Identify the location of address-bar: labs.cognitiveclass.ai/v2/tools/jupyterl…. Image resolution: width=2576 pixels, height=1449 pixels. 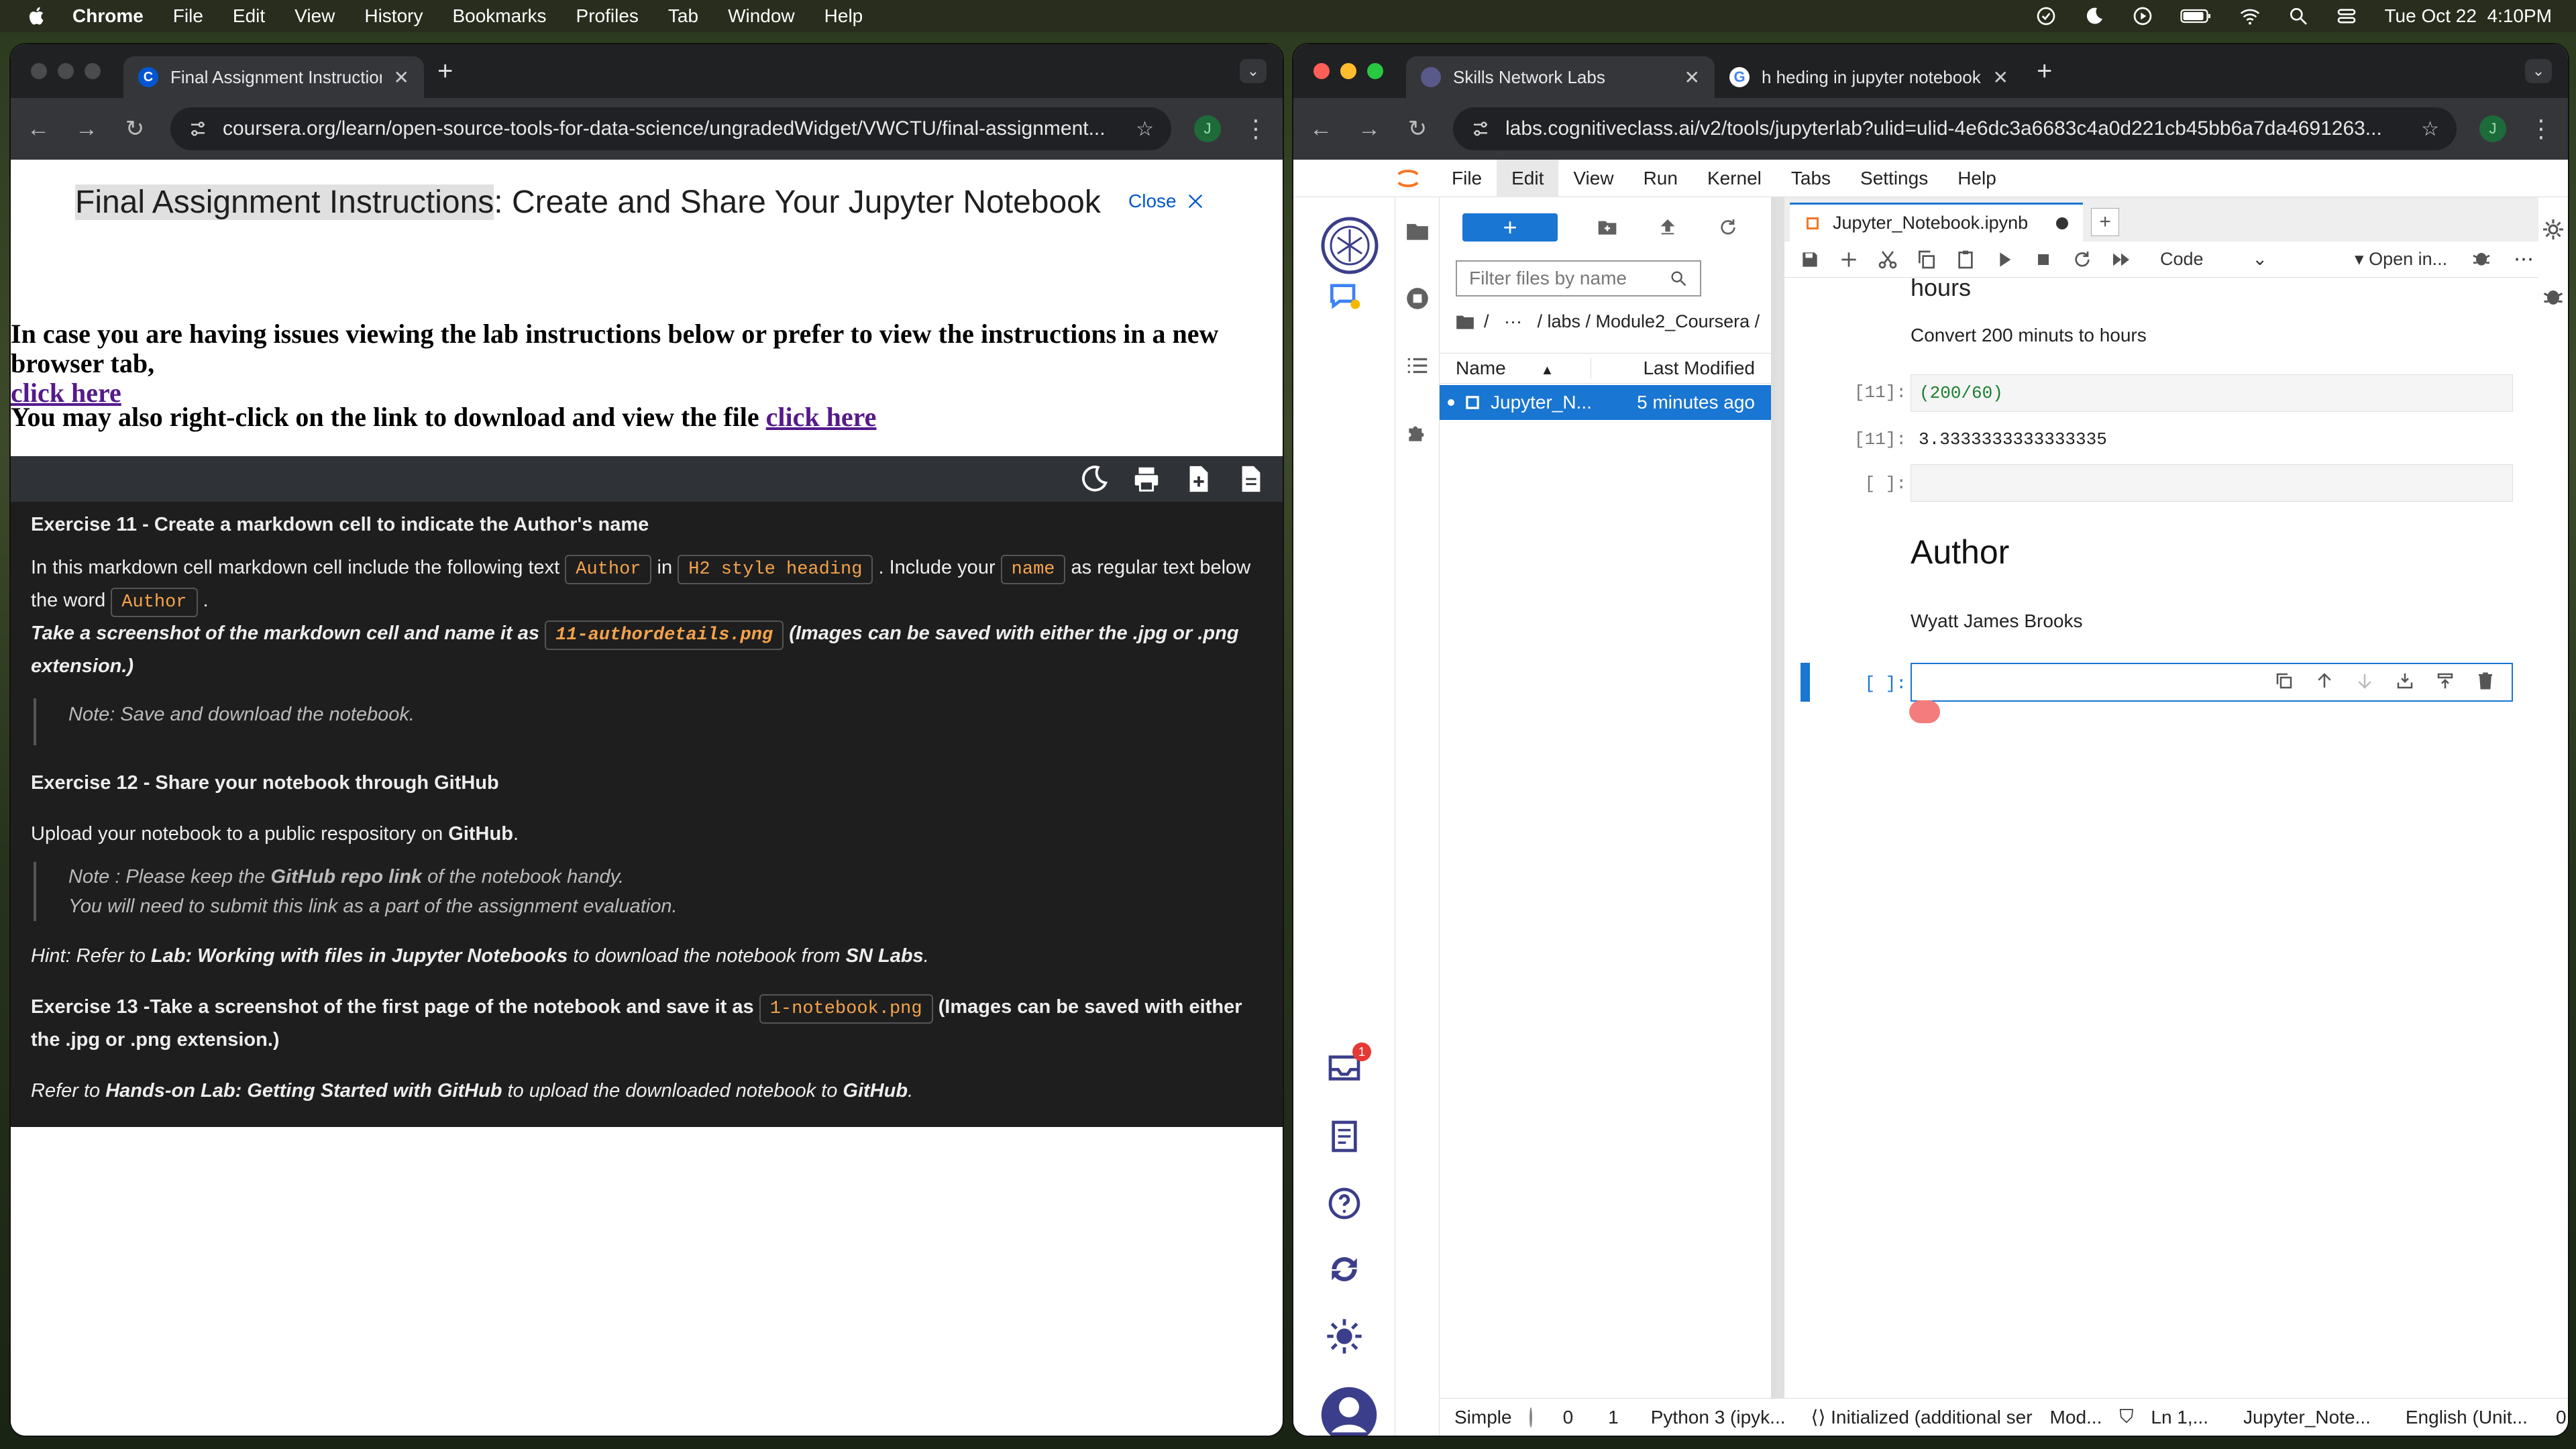
(1955, 128).